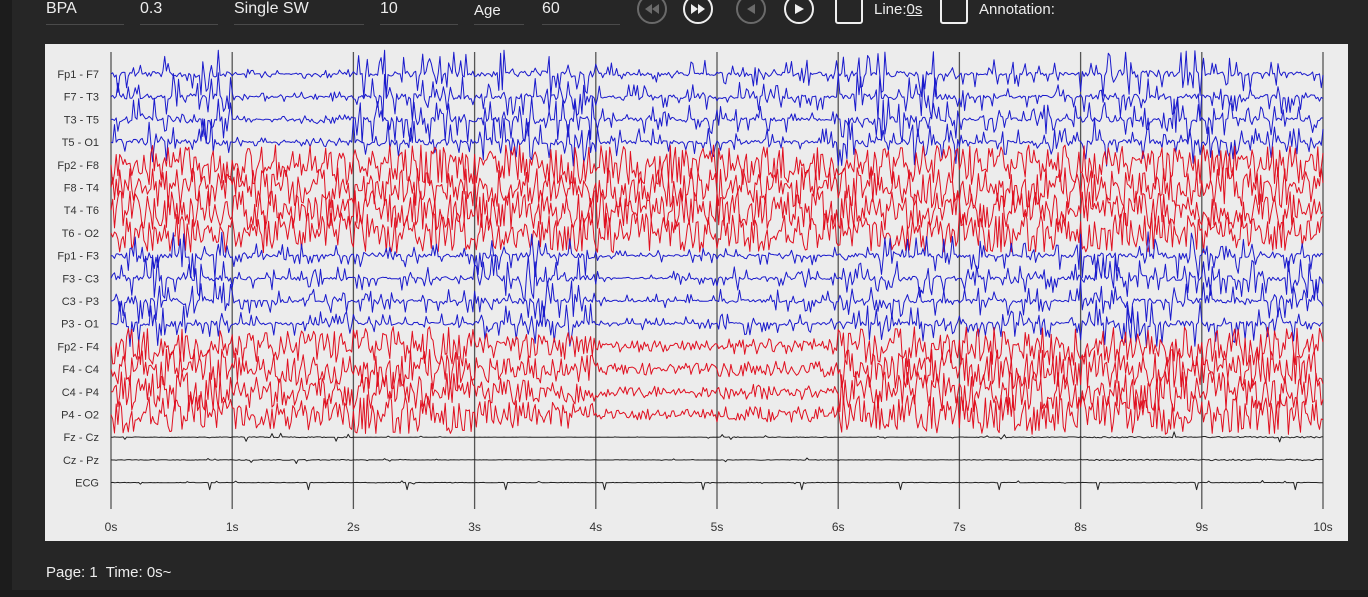 This screenshot has height=597, width=1368. What do you see at coordinates (1017, 9) in the screenshot?
I see `annotation-label: Annotation:` at bounding box center [1017, 9].